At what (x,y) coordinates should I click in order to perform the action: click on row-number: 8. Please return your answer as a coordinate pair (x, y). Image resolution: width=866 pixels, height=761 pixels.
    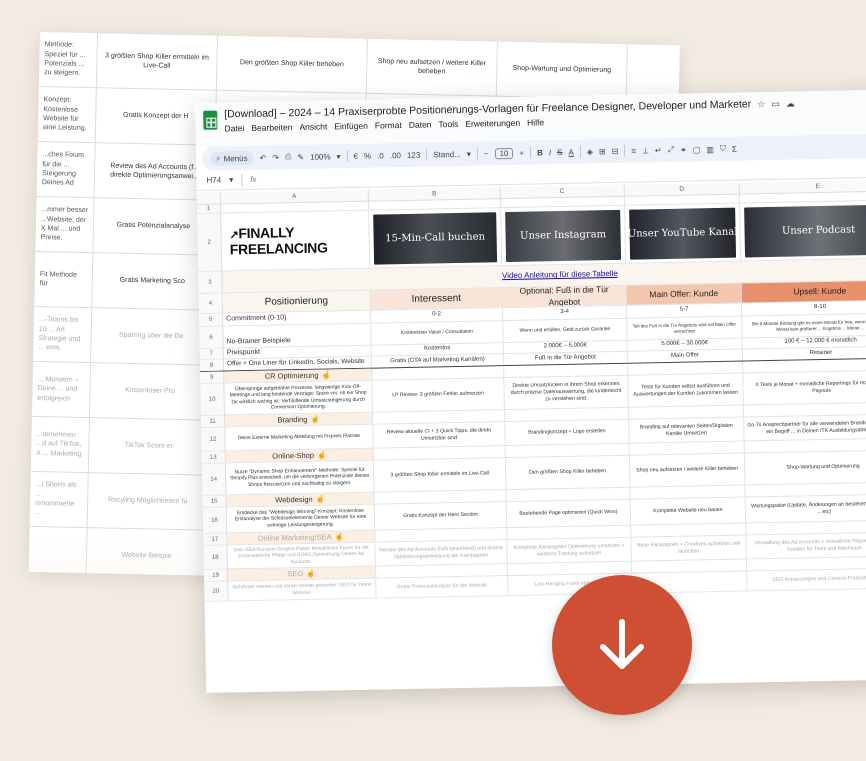
    Looking at the image, I should click on (212, 365).